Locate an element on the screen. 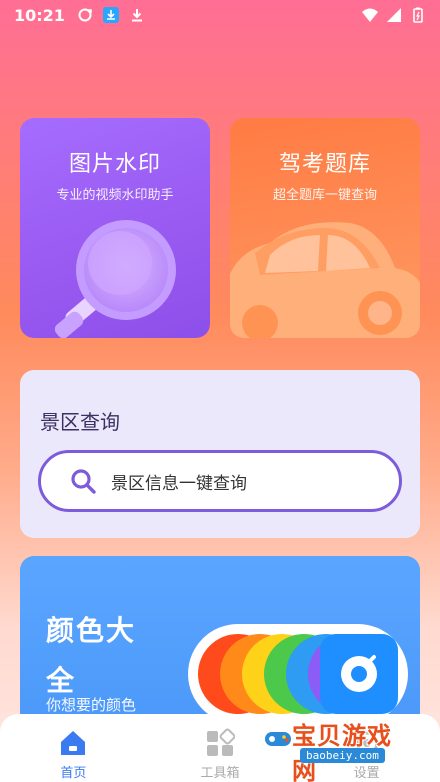 This screenshot has width=440, height=782. color-swatches is located at coordinates (298, 674).